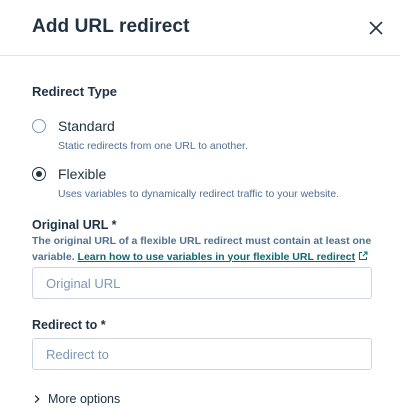 Image resolution: width=400 pixels, height=419 pixels. Describe the element at coordinates (202, 354) in the screenshot. I see `redirect-to-input` at that location.